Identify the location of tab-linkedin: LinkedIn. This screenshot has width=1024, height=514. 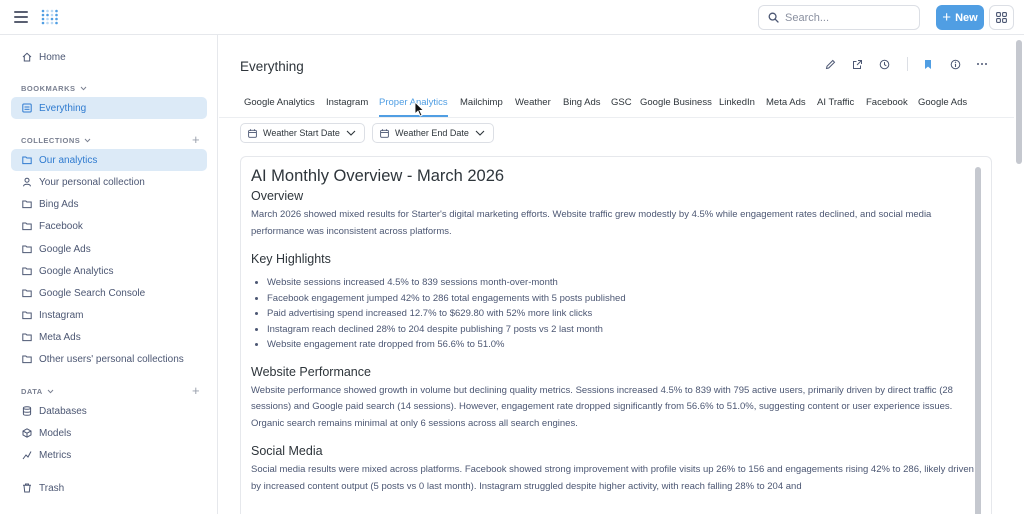
(737, 107).